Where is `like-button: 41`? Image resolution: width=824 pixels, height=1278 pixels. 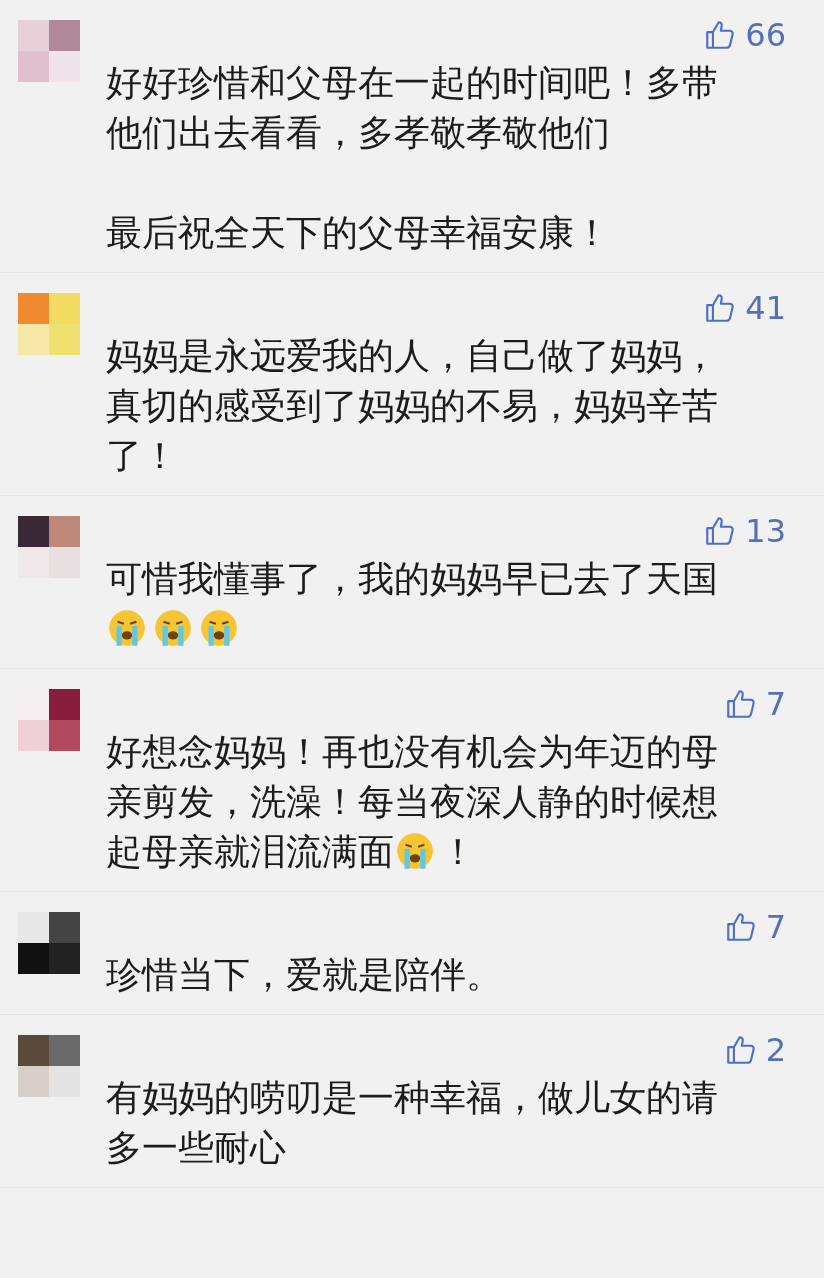 like-button: 41 is located at coordinates (744, 308).